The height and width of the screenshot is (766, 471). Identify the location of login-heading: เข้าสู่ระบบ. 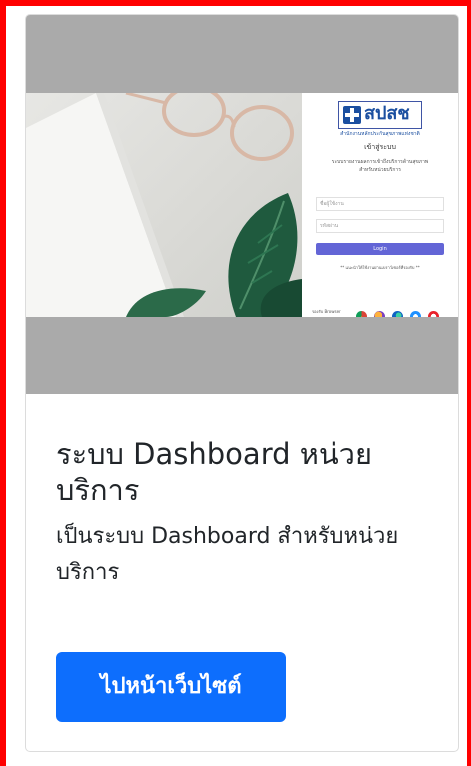
(380, 147).